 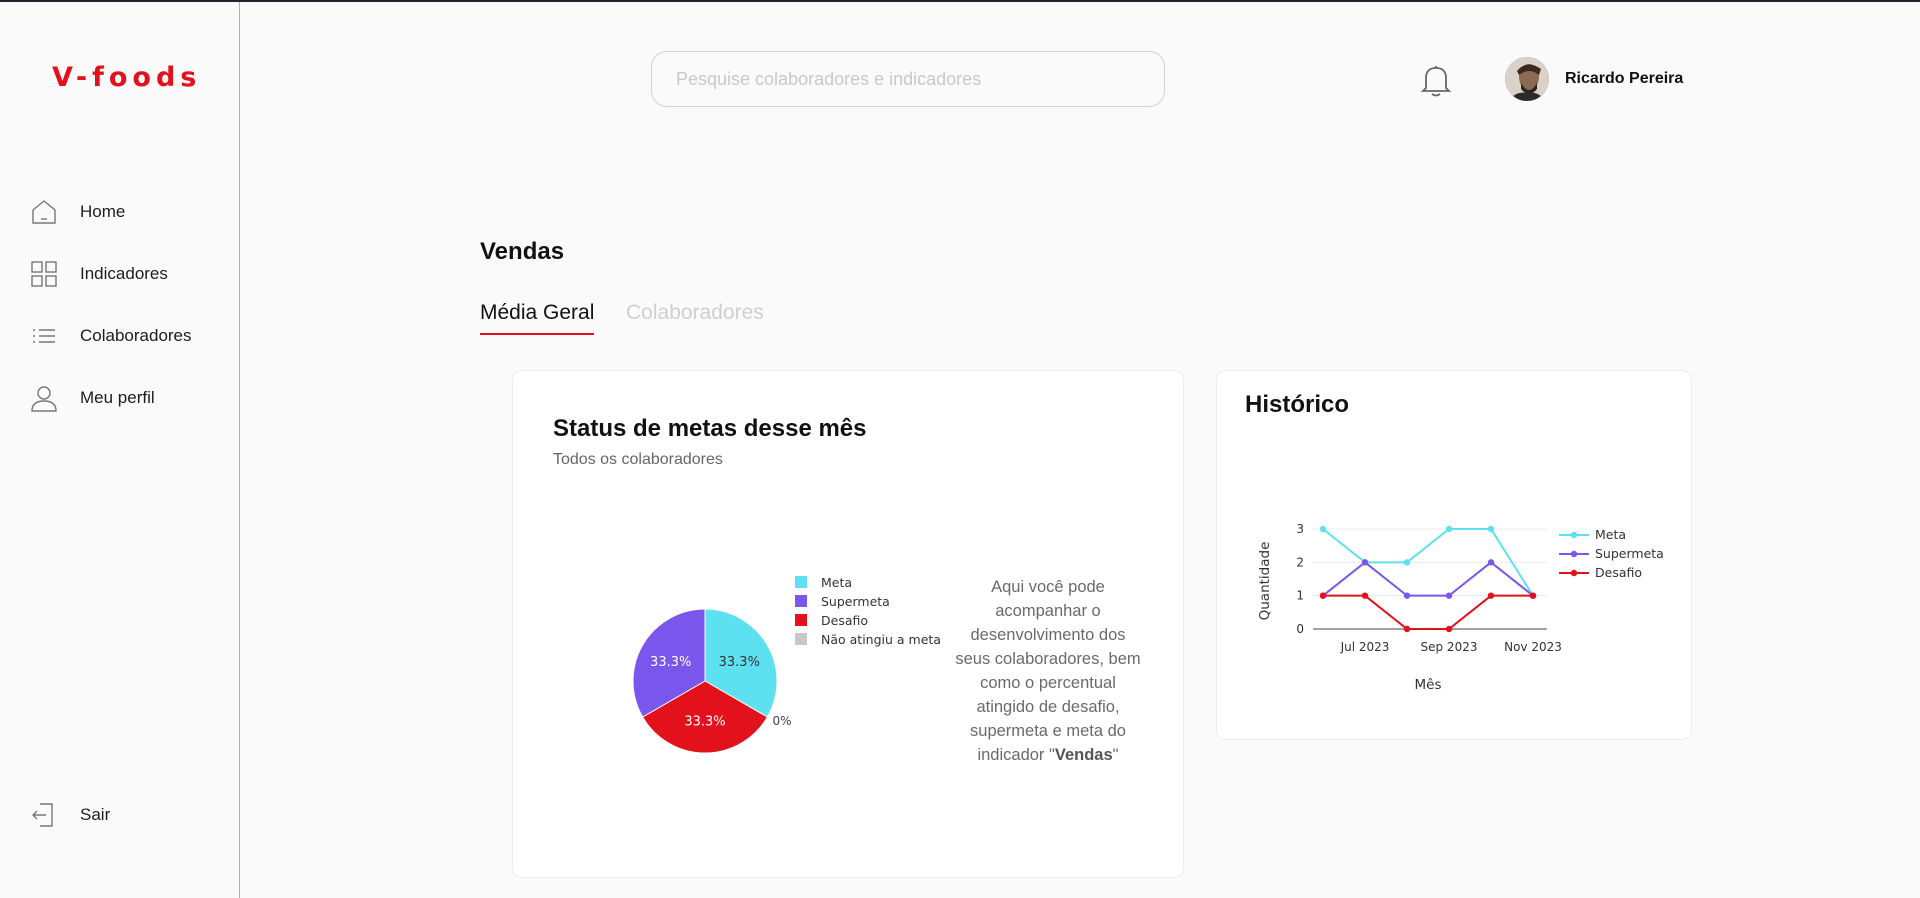 I want to click on tab-colaboradores: Colaboradores, so click(x=695, y=313).